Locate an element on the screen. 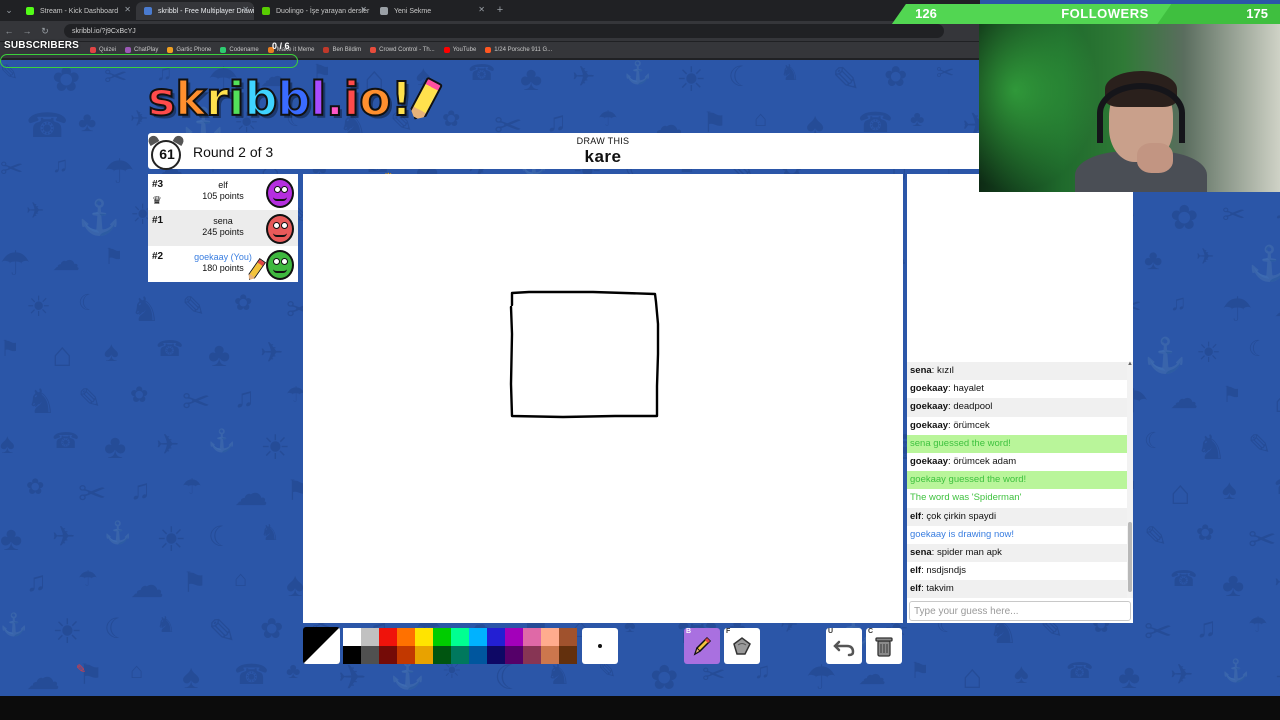 This screenshot has width=1280, height=720. pencil-tool-button: B is located at coordinates (702, 646).